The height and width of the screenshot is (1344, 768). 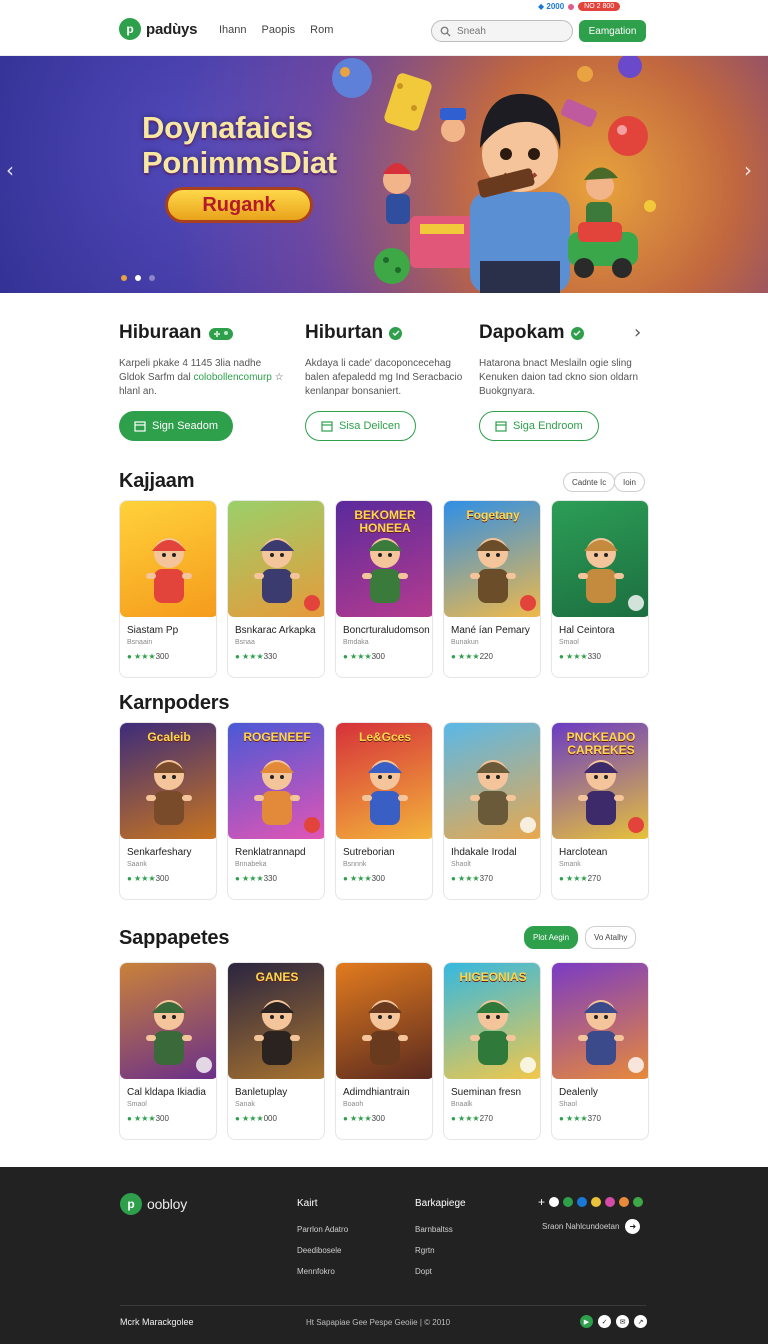 I want to click on game-card: HIGEONIAS Sueminan fresn Bnaalk ● ★★★270, so click(x=492, y=1051).